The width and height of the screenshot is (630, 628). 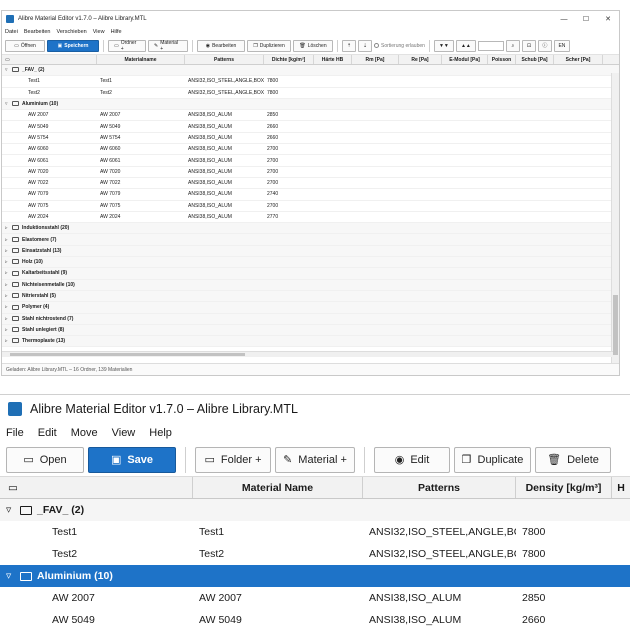 I want to click on collapse-all-button: ▼▼, so click(x=443, y=45).